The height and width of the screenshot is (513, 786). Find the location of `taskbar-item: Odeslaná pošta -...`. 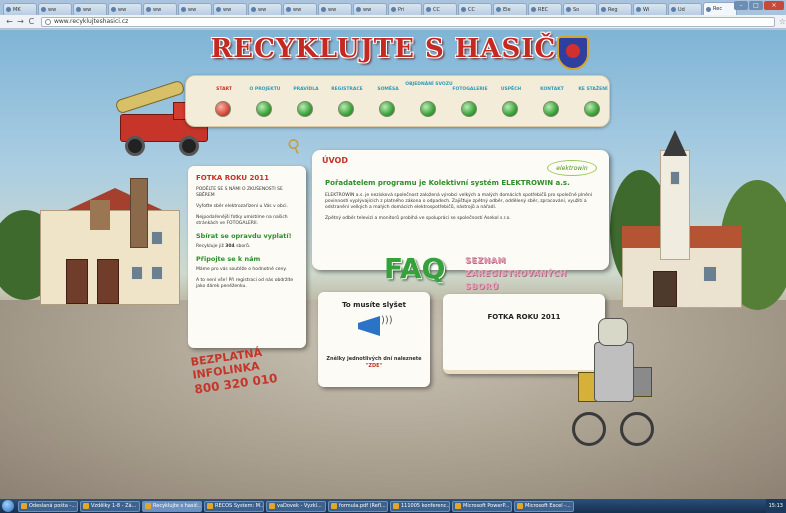

taskbar-item: Odeslaná pošta -... is located at coordinates (48, 506).